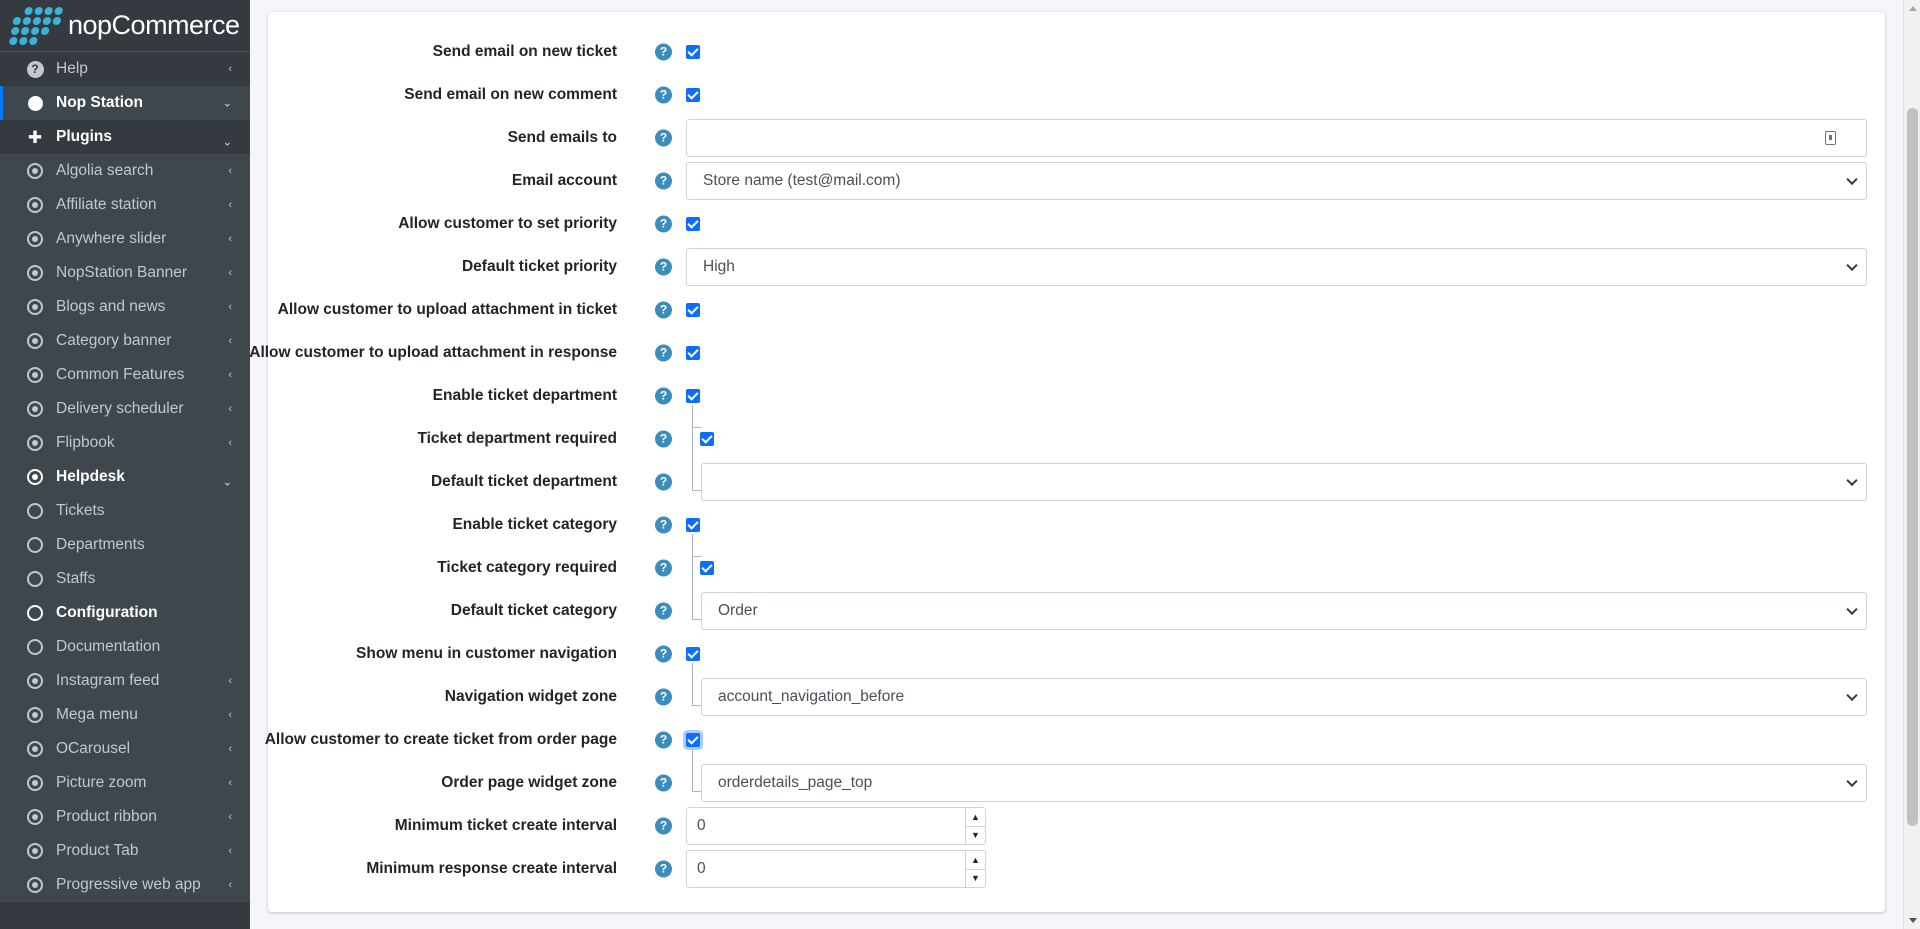 The width and height of the screenshot is (1920, 929). What do you see at coordinates (707, 567) in the screenshot?
I see `checkbox-category-required` at bounding box center [707, 567].